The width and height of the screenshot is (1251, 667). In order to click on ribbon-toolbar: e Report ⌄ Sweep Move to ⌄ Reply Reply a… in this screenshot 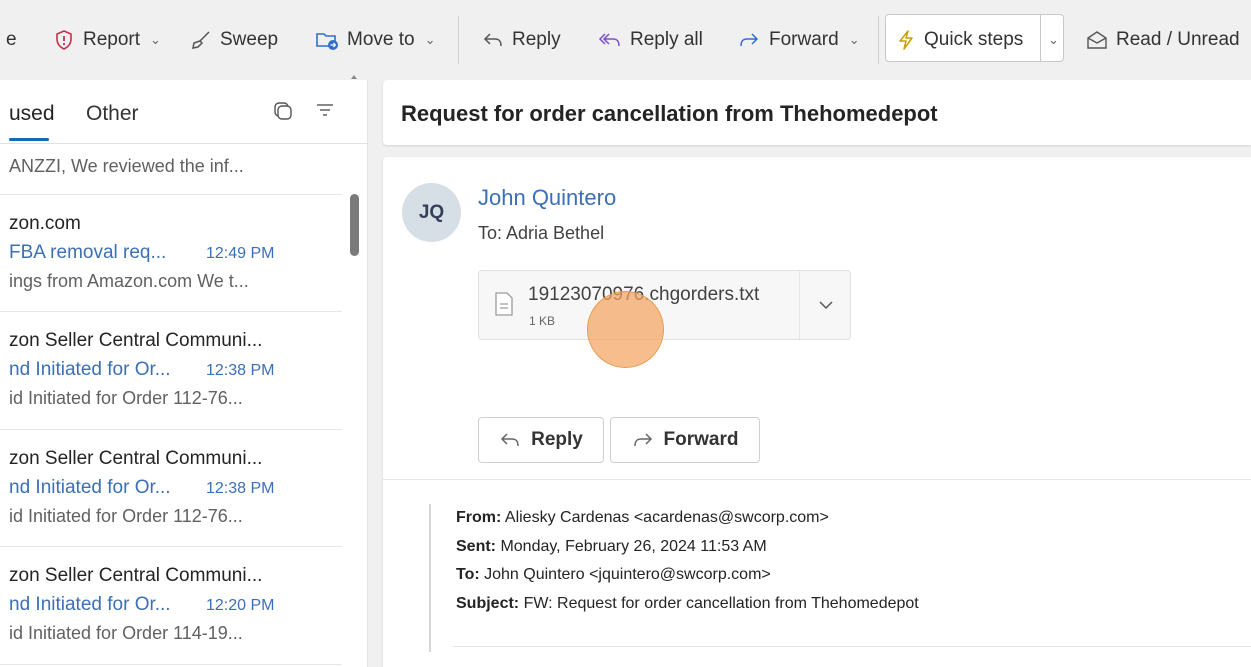, I will do `click(625, 40)`.